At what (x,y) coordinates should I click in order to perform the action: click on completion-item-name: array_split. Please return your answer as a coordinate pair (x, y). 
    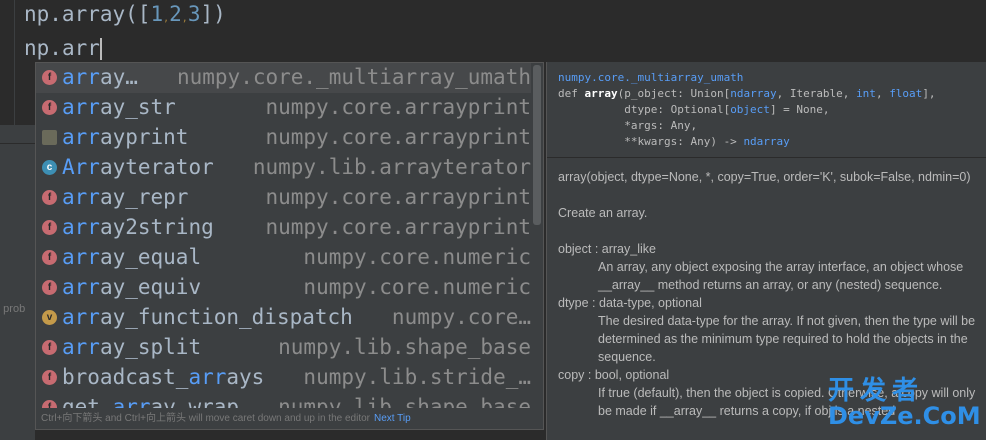
    Looking at the image, I should click on (132, 347).